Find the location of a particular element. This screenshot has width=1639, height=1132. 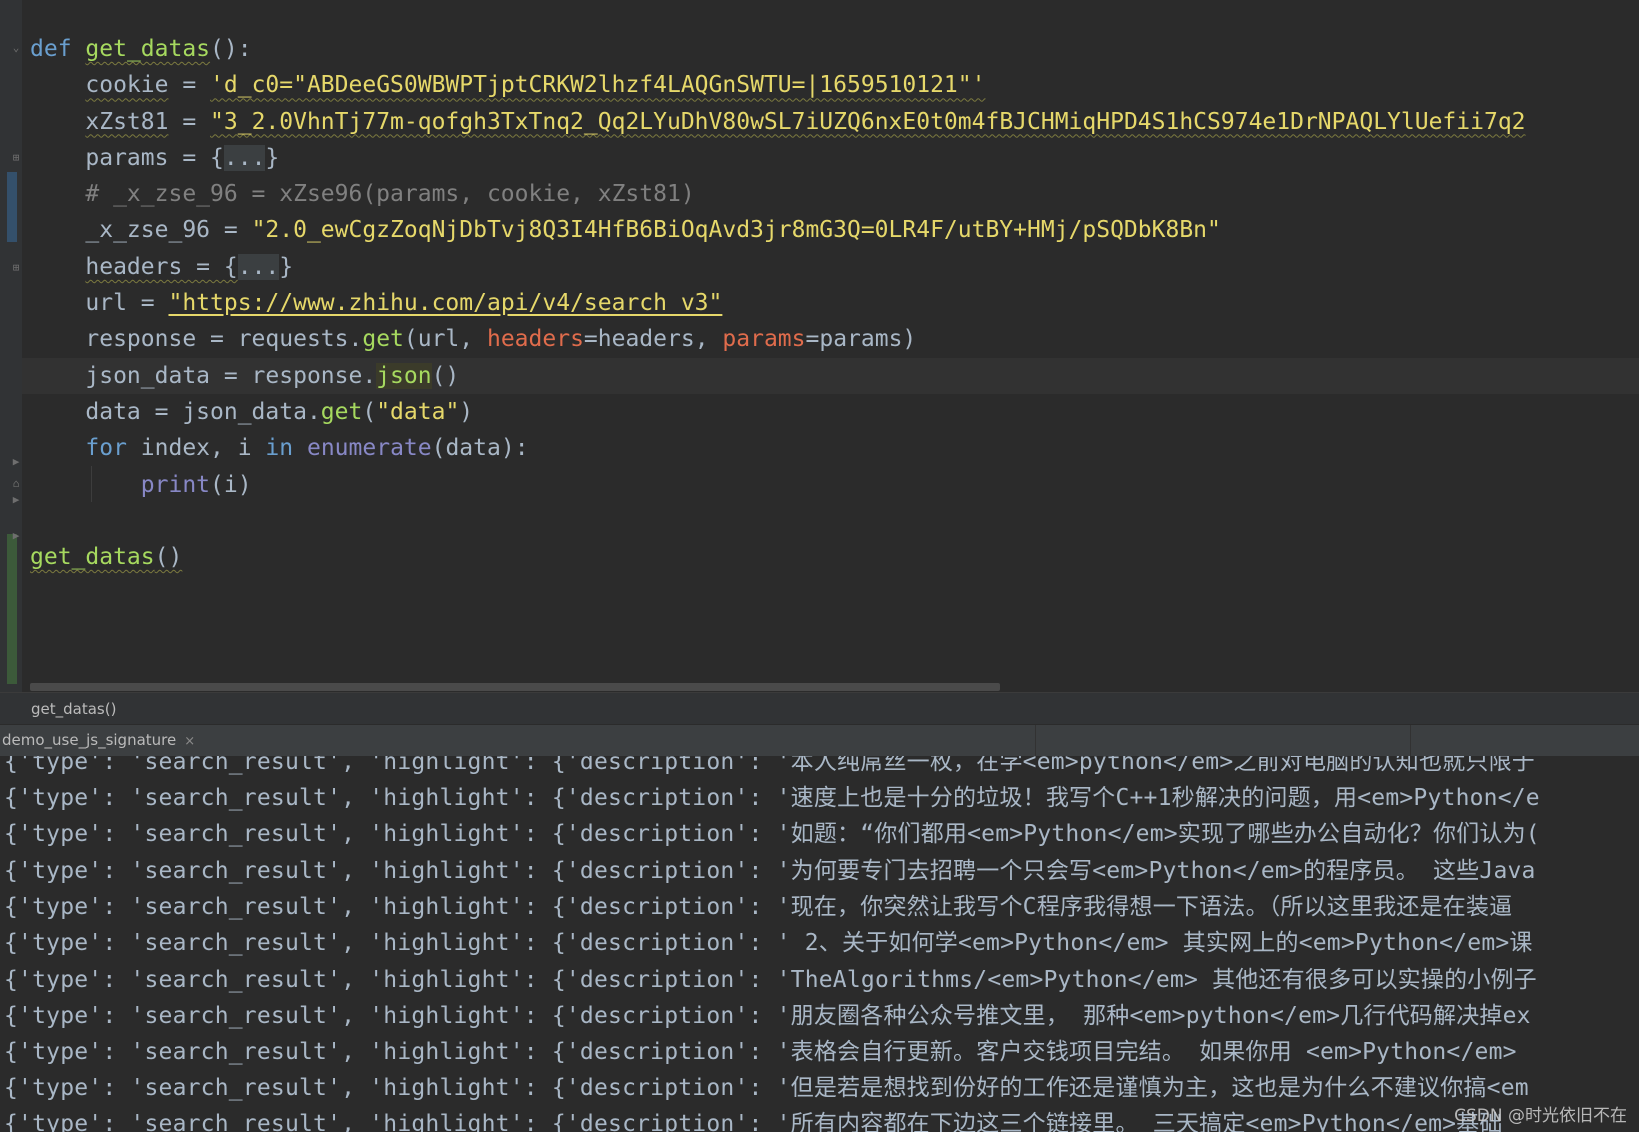

console-line-description: '如题：“你们都用<em>Python</em>实现了哪些办公自动化？你们认为( is located at coordinates (1158, 834).